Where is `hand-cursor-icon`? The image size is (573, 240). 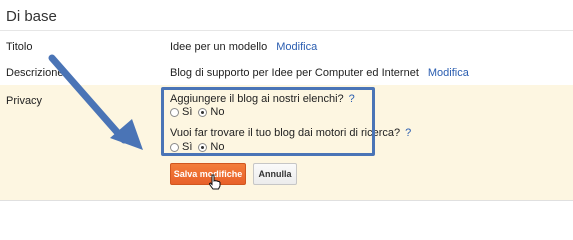 hand-cursor-icon is located at coordinates (214, 182).